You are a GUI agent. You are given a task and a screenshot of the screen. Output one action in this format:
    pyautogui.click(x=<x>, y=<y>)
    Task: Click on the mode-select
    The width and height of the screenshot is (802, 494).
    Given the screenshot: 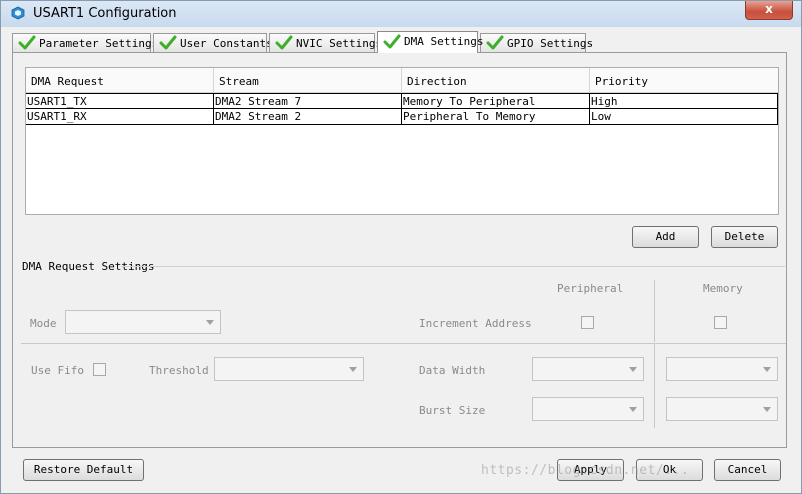 What is the action you would take?
    pyautogui.click(x=143, y=322)
    